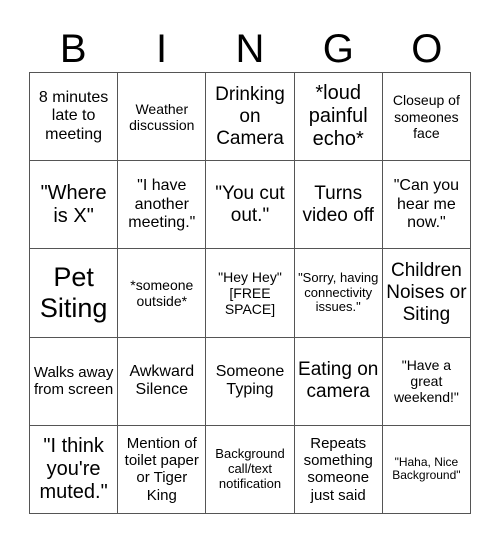 The width and height of the screenshot is (500, 544). What do you see at coordinates (162, 381) in the screenshot?
I see `bingo-cell: Awkward Silence` at bounding box center [162, 381].